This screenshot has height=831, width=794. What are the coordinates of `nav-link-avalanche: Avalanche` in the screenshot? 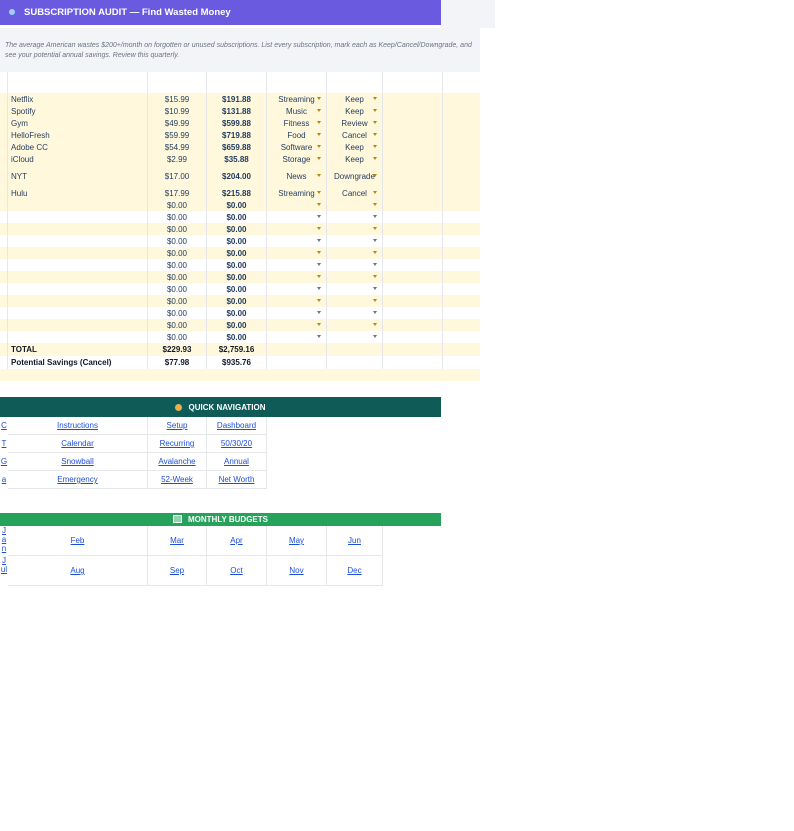 It's located at (176, 461).